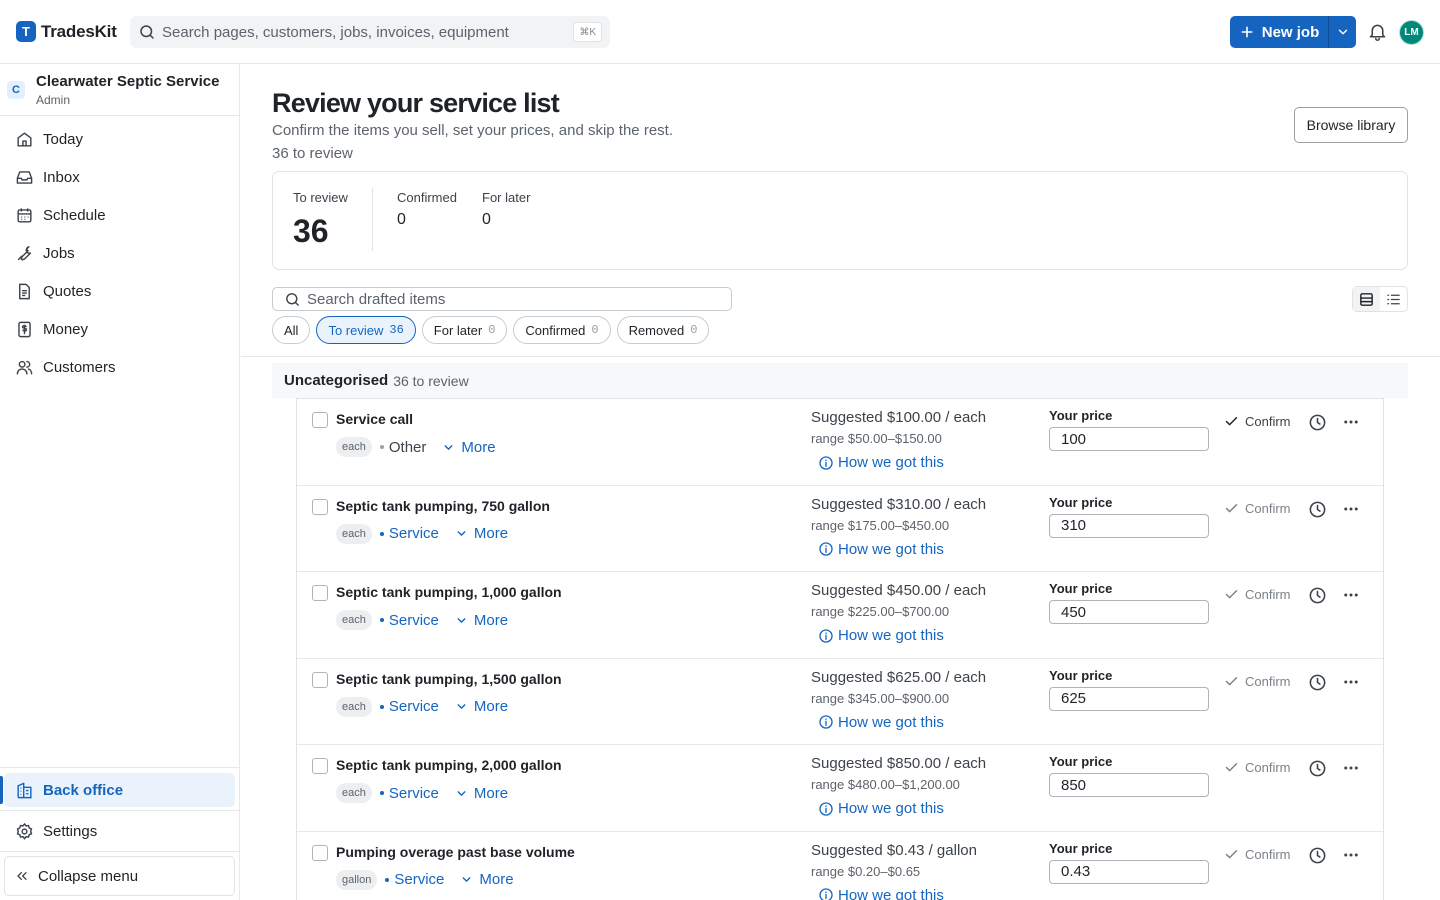  What do you see at coordinates (119, 139) in the screenshot?
I see `sidebar-item-today: Today` at bounding box center [119, 139].